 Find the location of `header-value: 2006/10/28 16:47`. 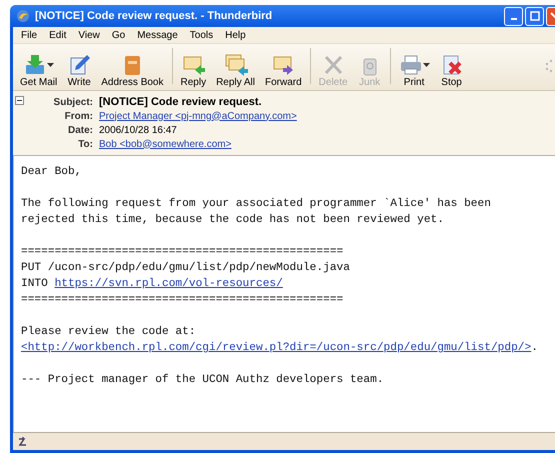

header-value: 2006/10/28 16:47 is located at coordinates (138, 130).